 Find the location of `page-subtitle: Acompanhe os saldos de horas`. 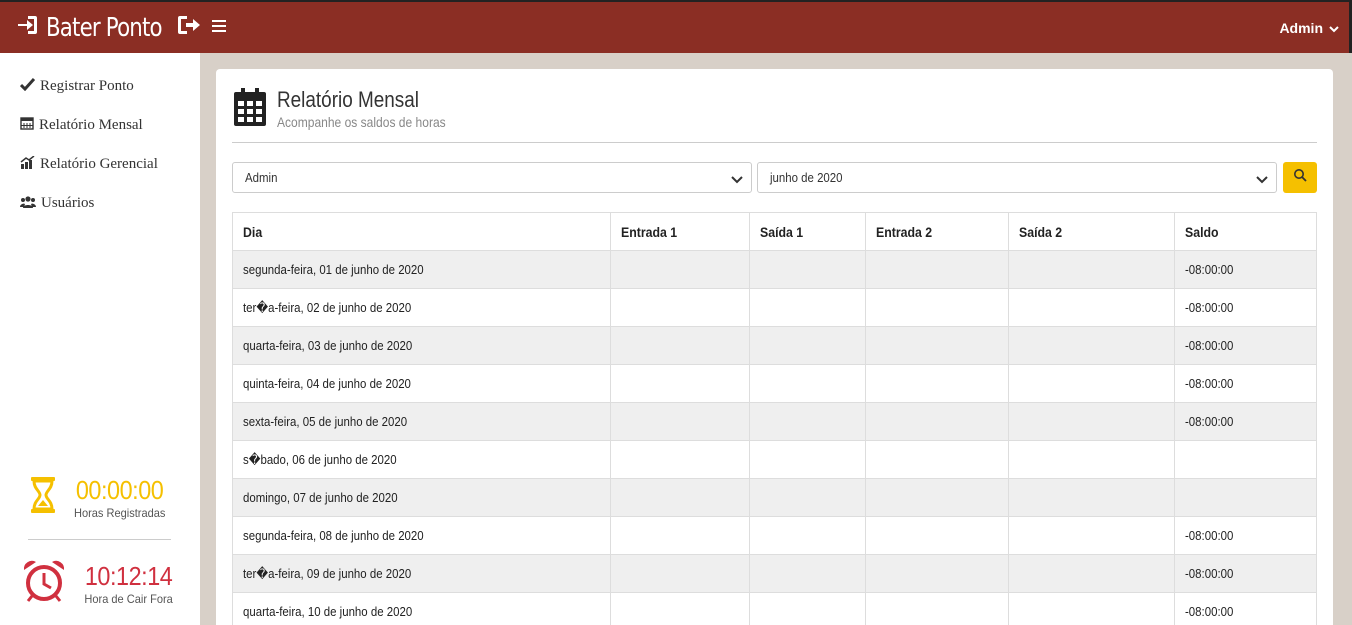

page-subtitle: Acompanhe os saldos de horas is located at coordinates (361, 122).